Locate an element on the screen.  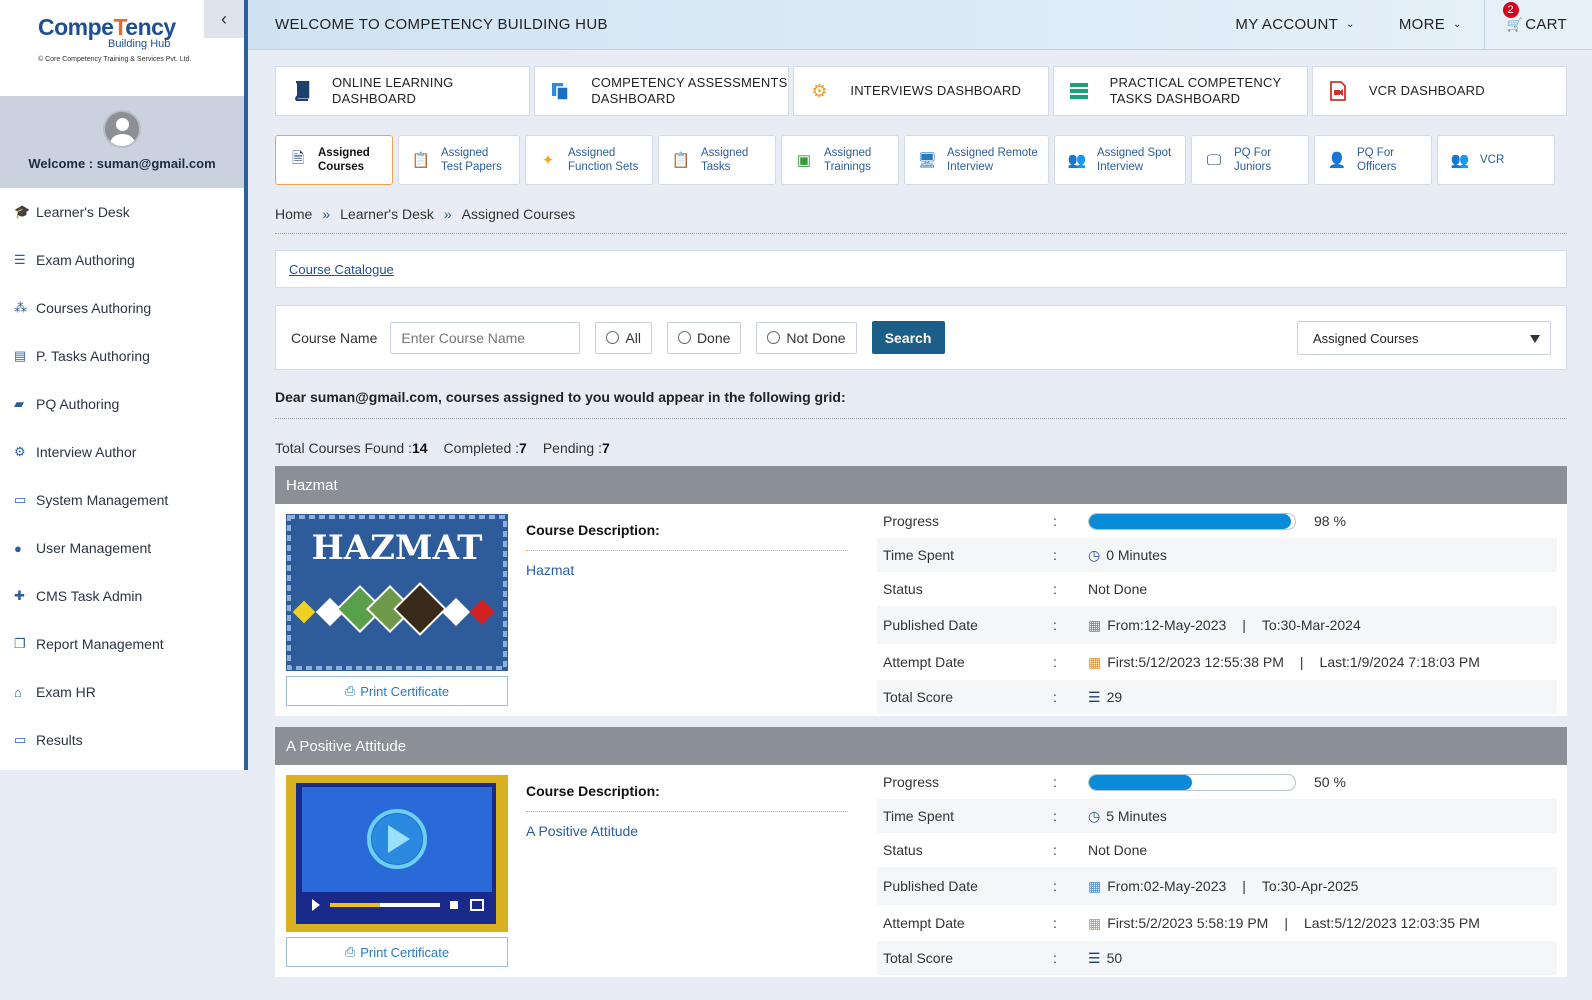
sidebar-item-cms-task-admin: ✚ CMS Task Admin is located at coordinates (122, 596).